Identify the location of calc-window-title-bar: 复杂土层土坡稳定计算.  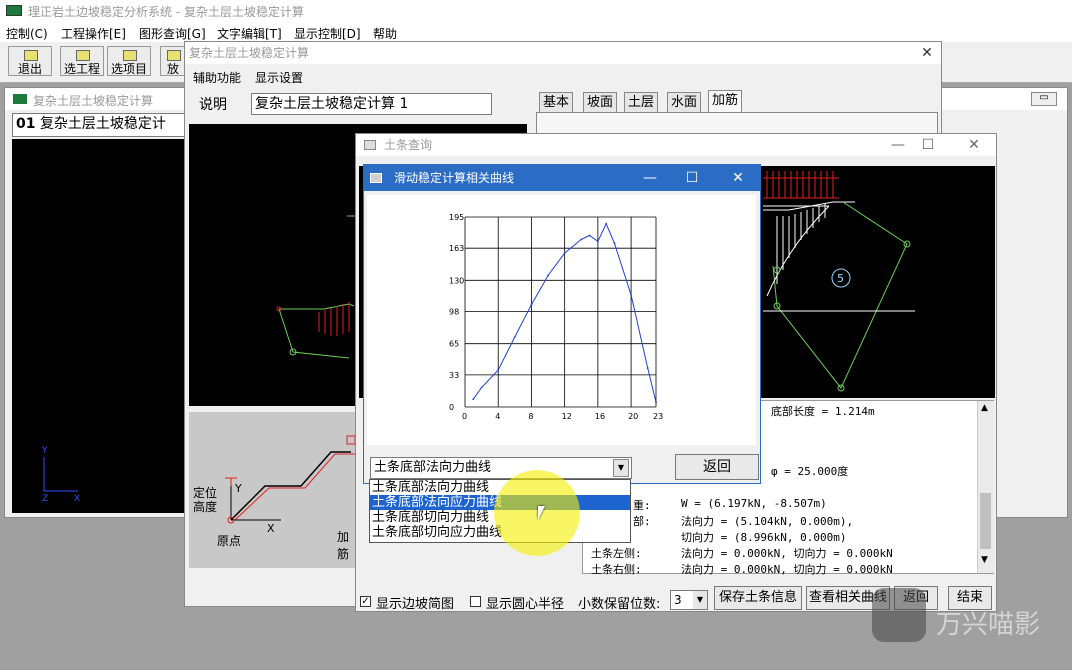
(563, 53).